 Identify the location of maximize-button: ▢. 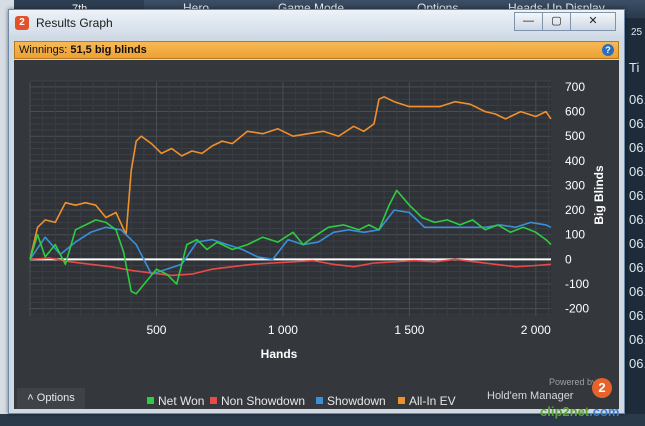
(556, 21).